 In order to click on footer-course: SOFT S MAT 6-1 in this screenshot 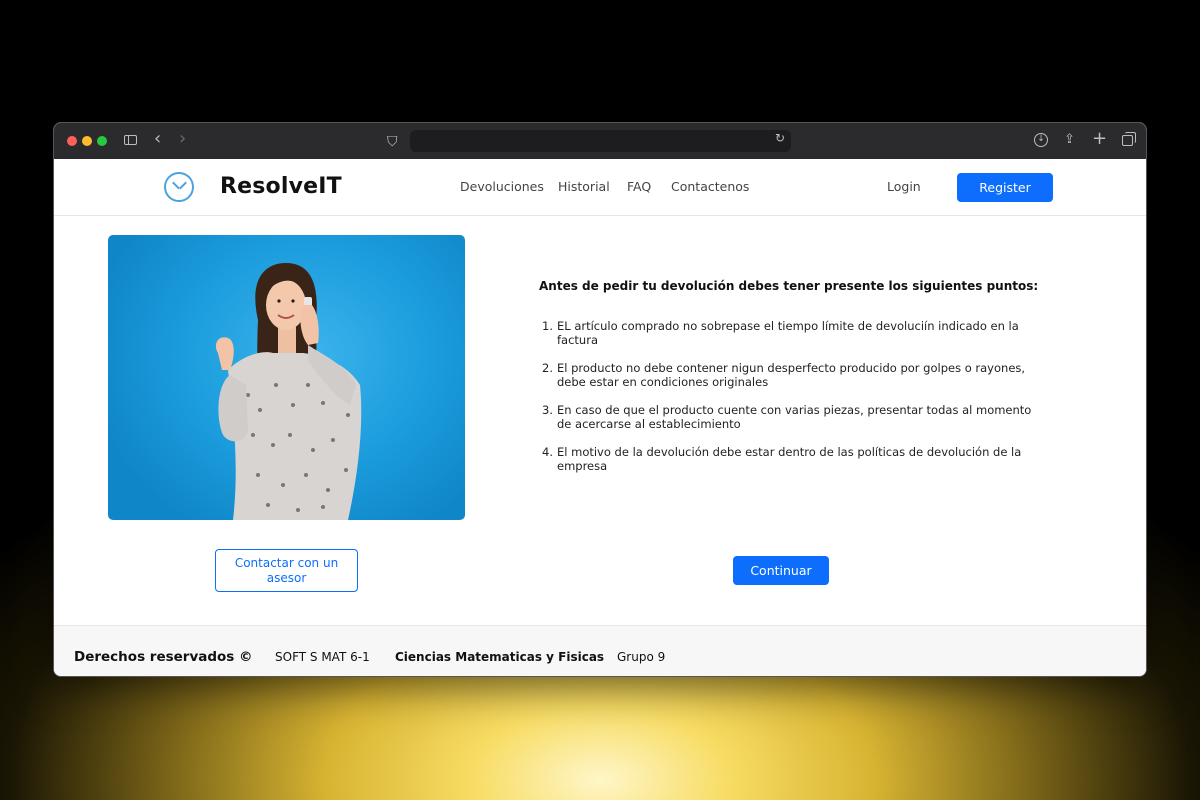, I will do `click(322, 657)`.